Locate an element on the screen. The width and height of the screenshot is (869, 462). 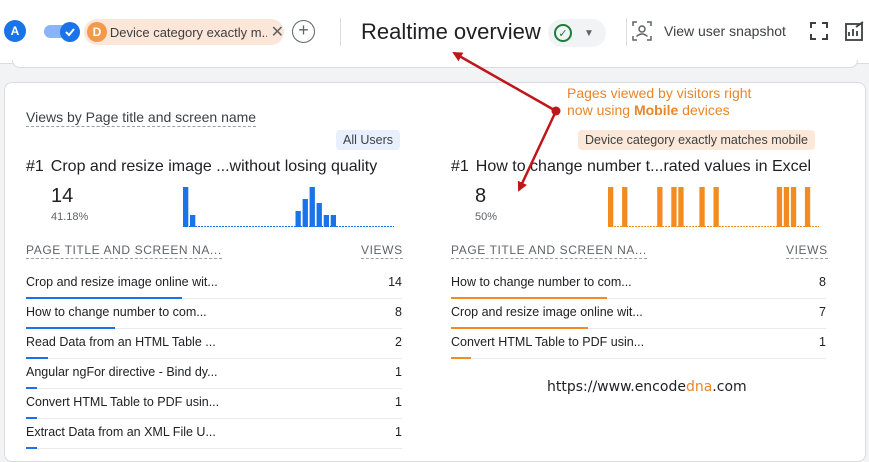
right-column-views: VIEWS is located at coordinates (807, 251).